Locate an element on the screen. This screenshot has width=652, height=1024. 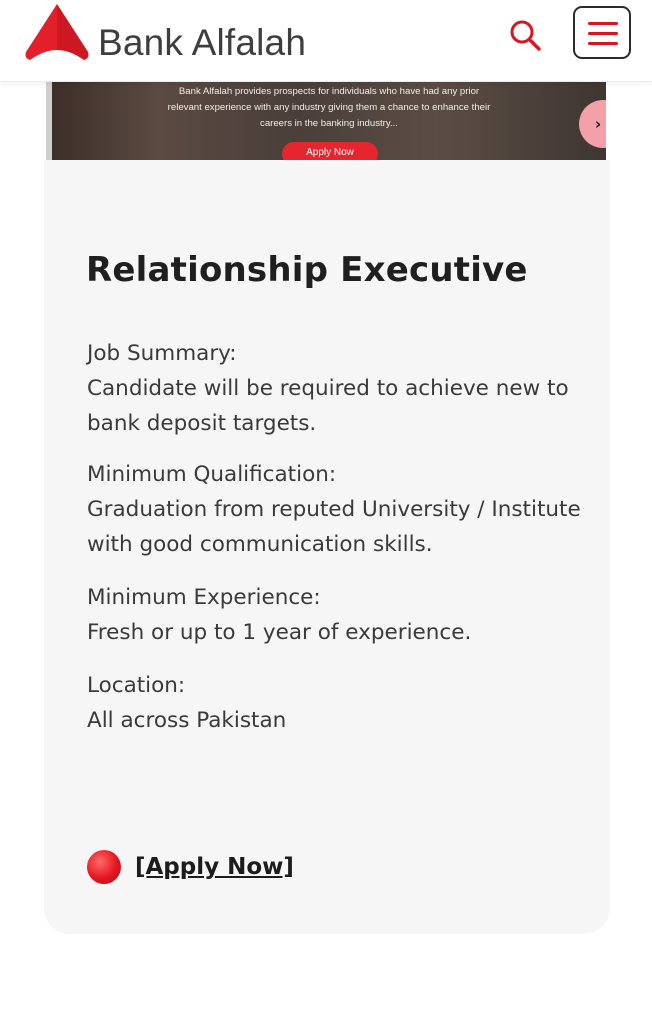
bank-alfalah-logo-icon is located at coordinates (57, 33).